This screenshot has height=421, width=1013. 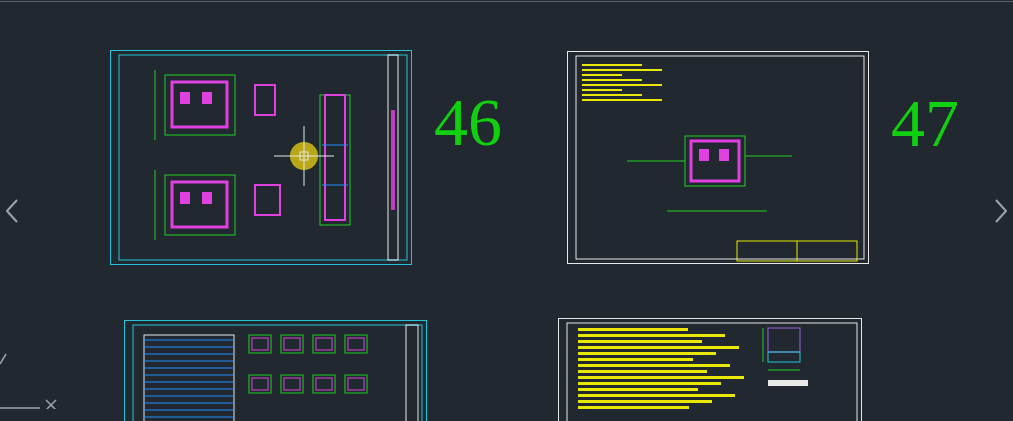 I want to click on chevron-left-icon, so click(x=12, y=211).